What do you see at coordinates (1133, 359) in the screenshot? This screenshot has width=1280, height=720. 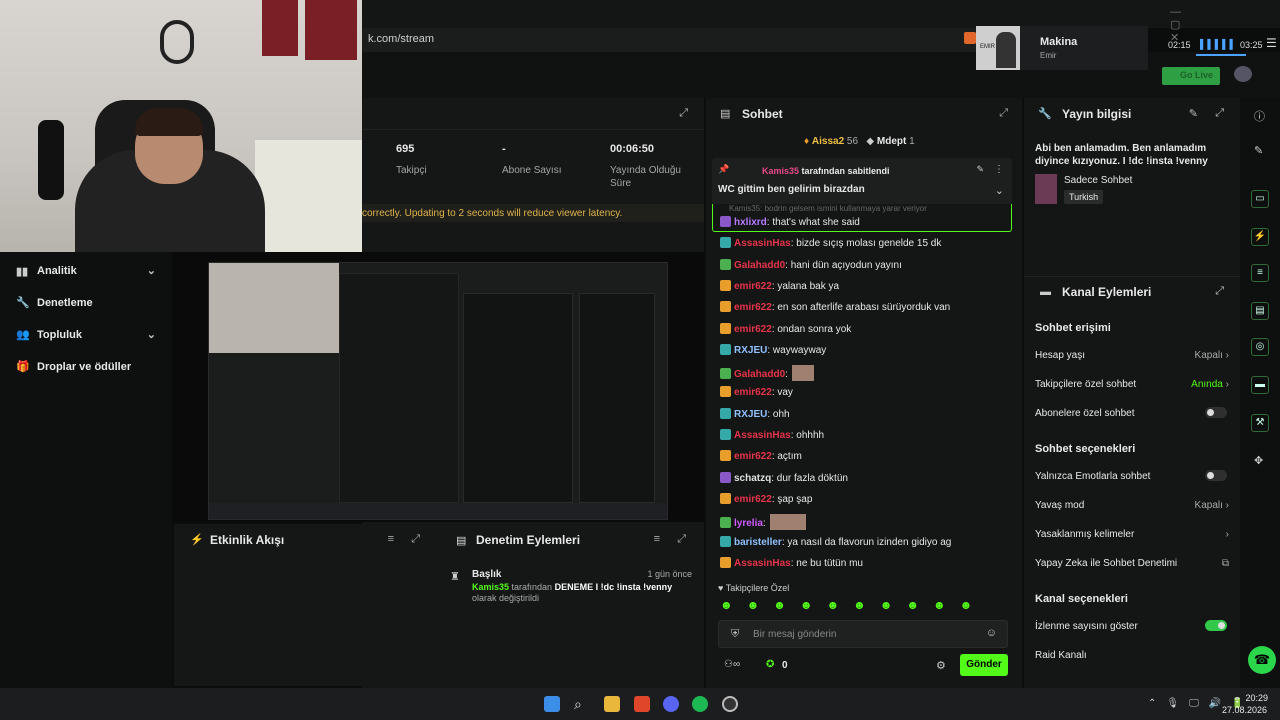 I see `account-age-row: Hesap yaşı Kapalı ›` at bounding box center [1133, 359].